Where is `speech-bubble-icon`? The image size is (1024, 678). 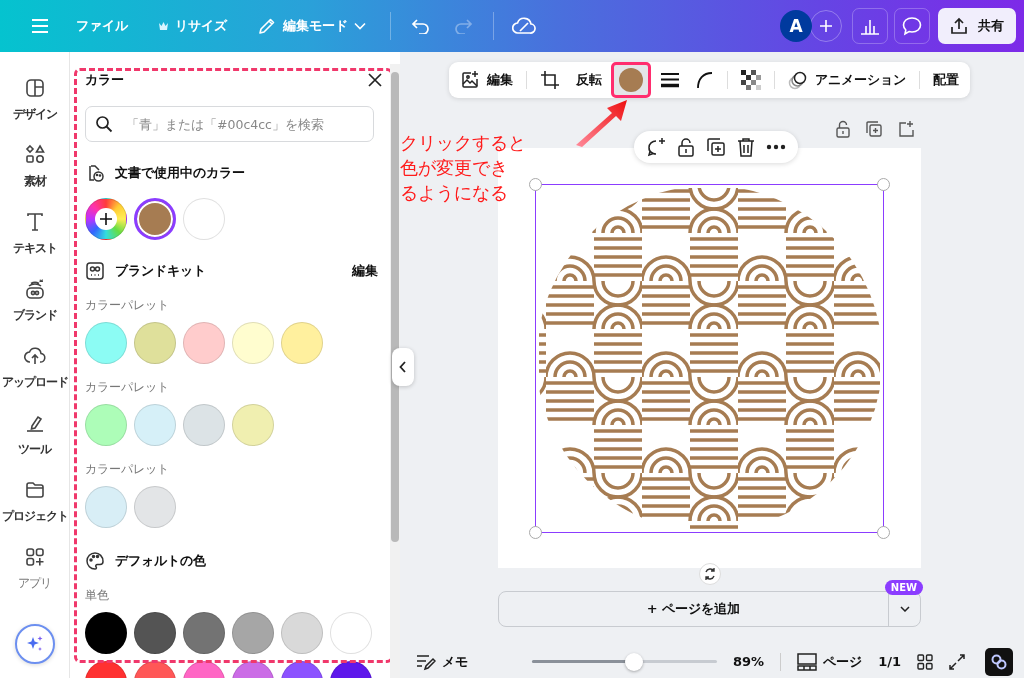 speech-bubble-icon is located at coordinates (912, 26).